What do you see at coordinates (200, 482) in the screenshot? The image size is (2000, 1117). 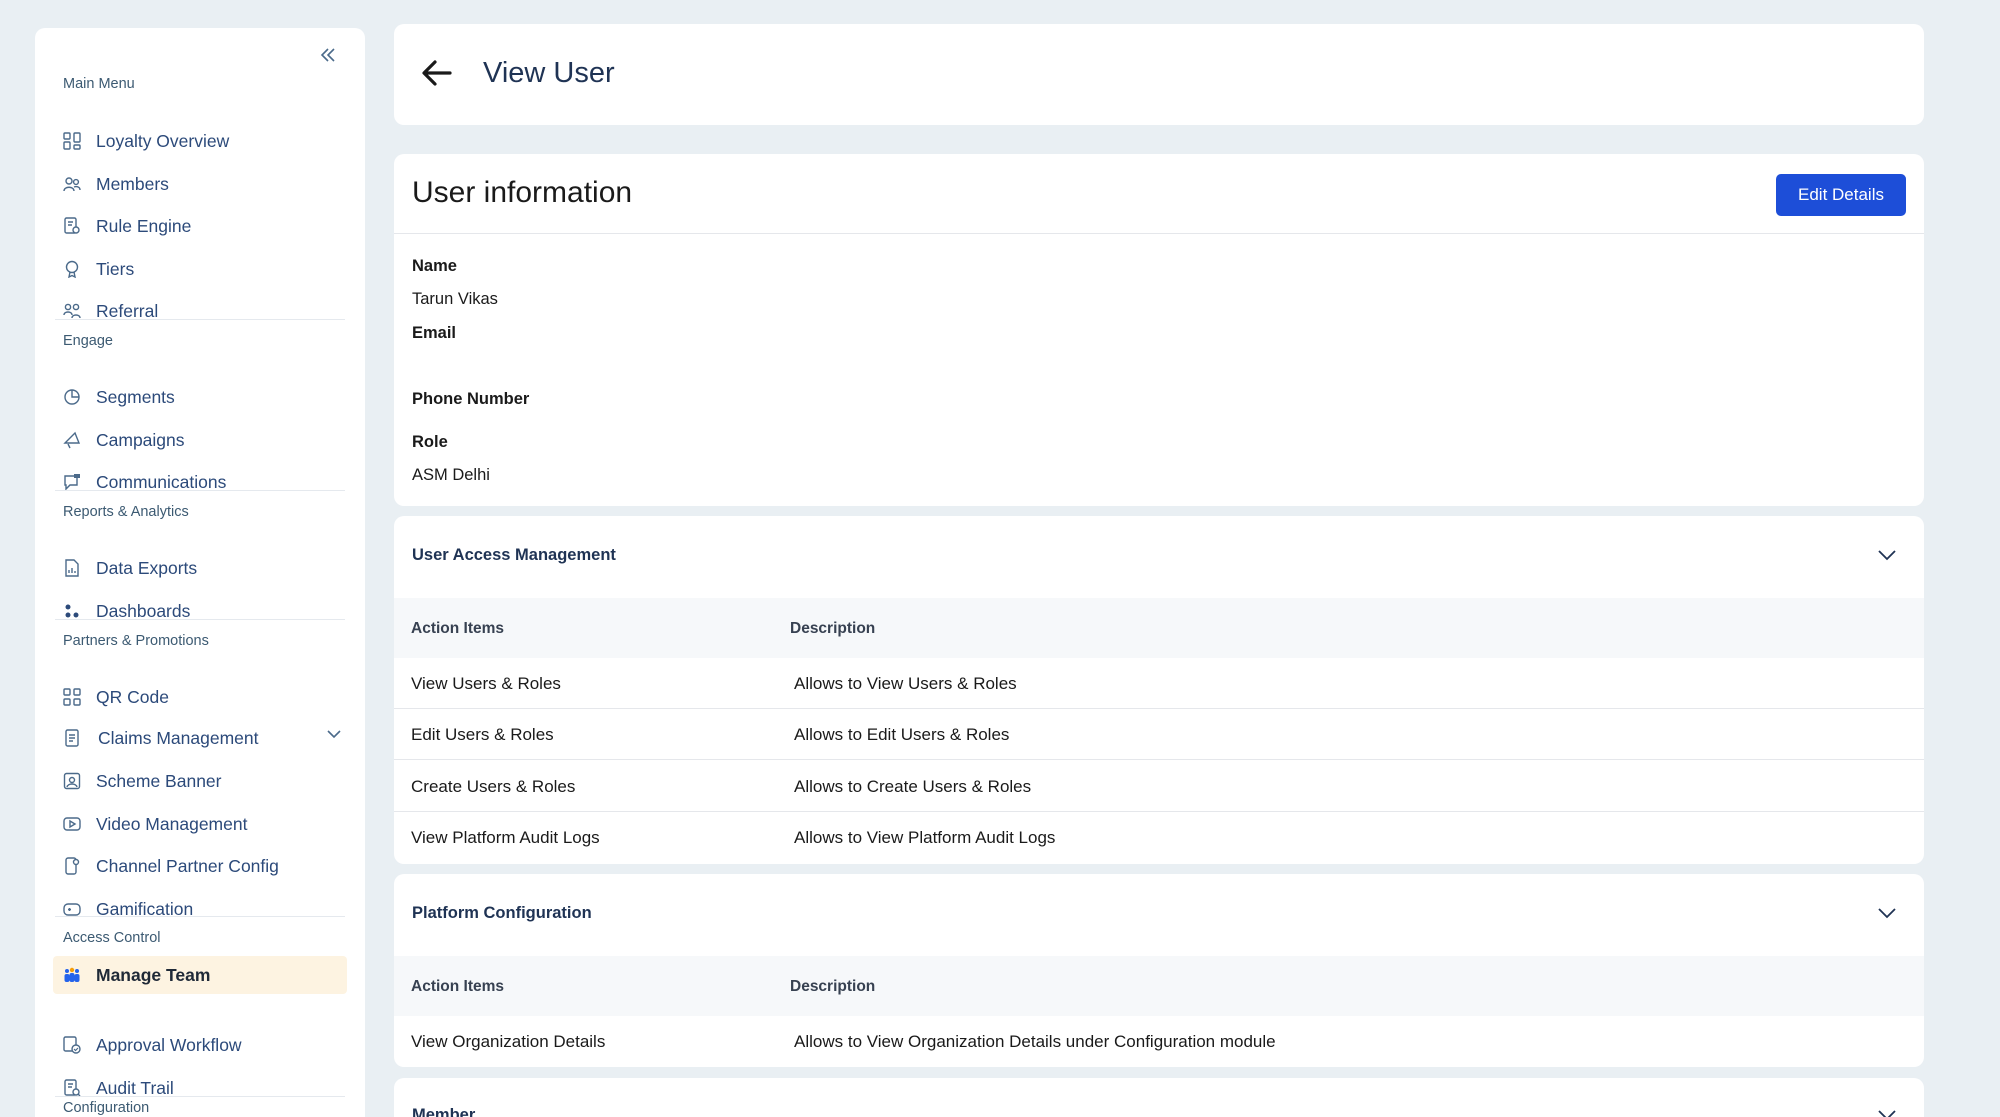 I see `sidebar-item-communications: Communications` at bounding box center [200, 482].